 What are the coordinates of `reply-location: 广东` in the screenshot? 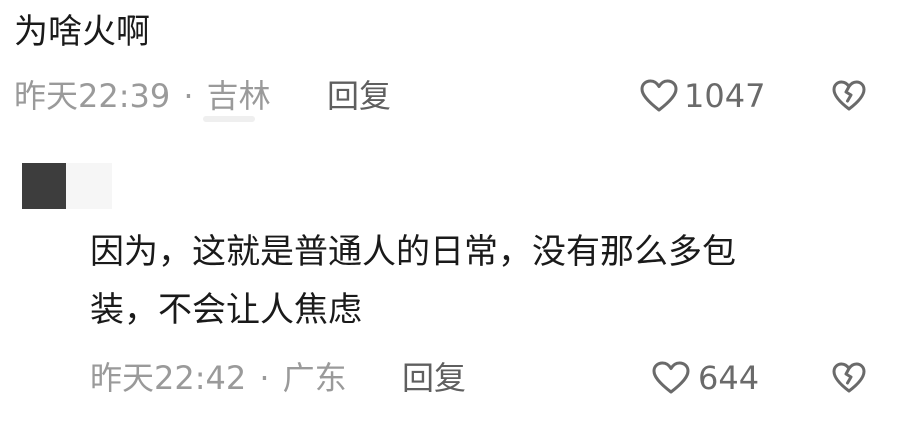 It's located at (314, 378).